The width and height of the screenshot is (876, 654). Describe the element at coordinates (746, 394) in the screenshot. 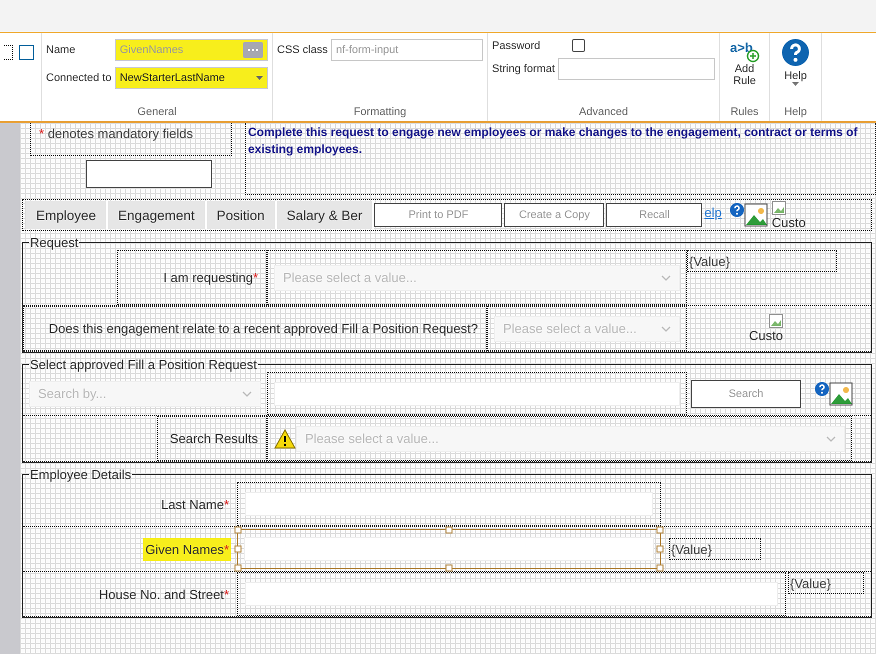

I see `search-button: Search` at that location.